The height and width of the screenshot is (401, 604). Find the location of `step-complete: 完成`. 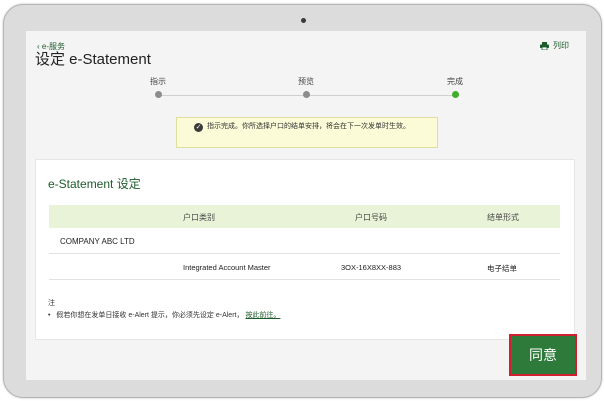

step-complete: 完成 is located at coordinates (455, 87).